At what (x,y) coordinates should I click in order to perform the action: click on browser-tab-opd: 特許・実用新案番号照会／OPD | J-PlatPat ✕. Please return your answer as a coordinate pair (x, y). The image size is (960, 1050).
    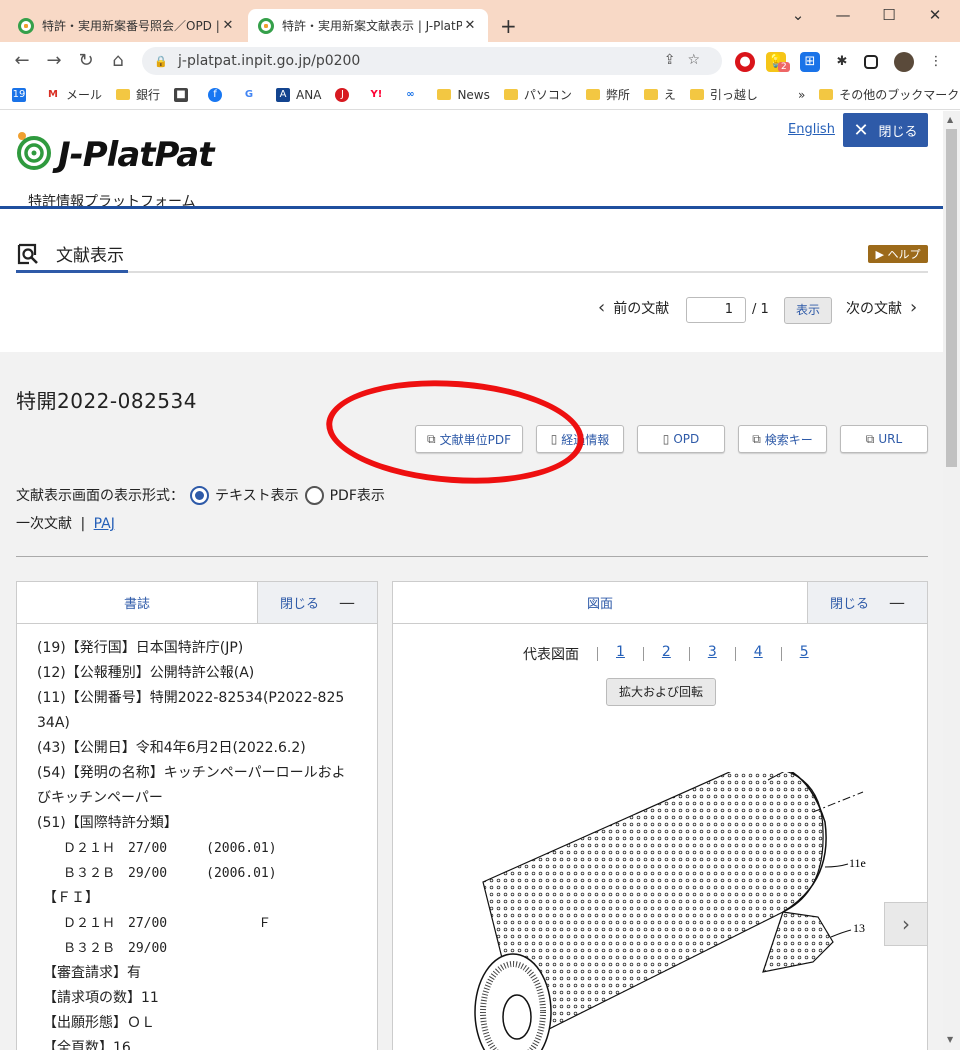
    Looking at the image, I should click on (127, 25).